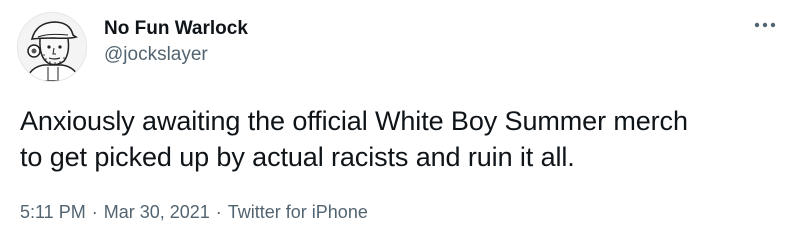 The height and width of the screenshot is (242, 800). I want to click on tweet-time: 5:11 PM, so click(53, 212).